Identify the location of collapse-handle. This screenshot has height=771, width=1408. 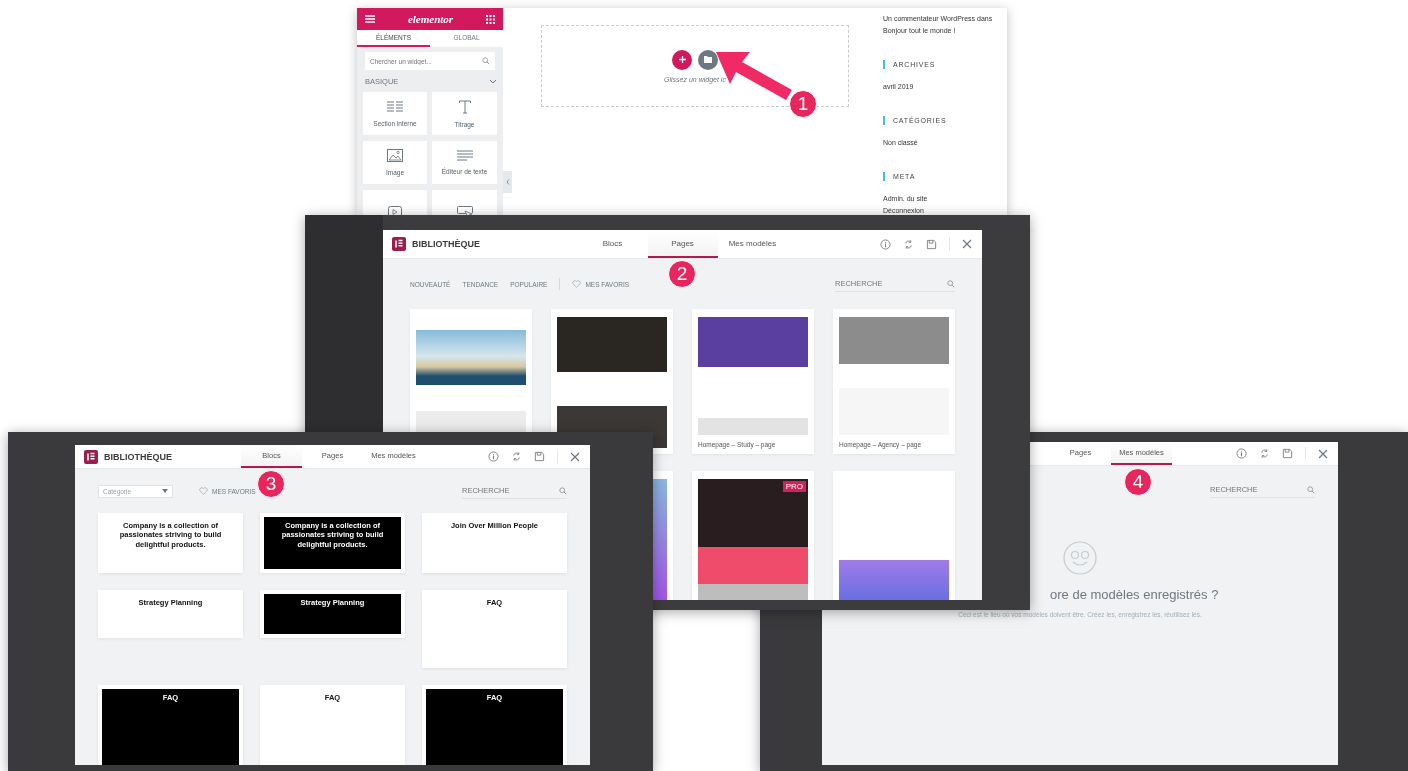
(507, 182).